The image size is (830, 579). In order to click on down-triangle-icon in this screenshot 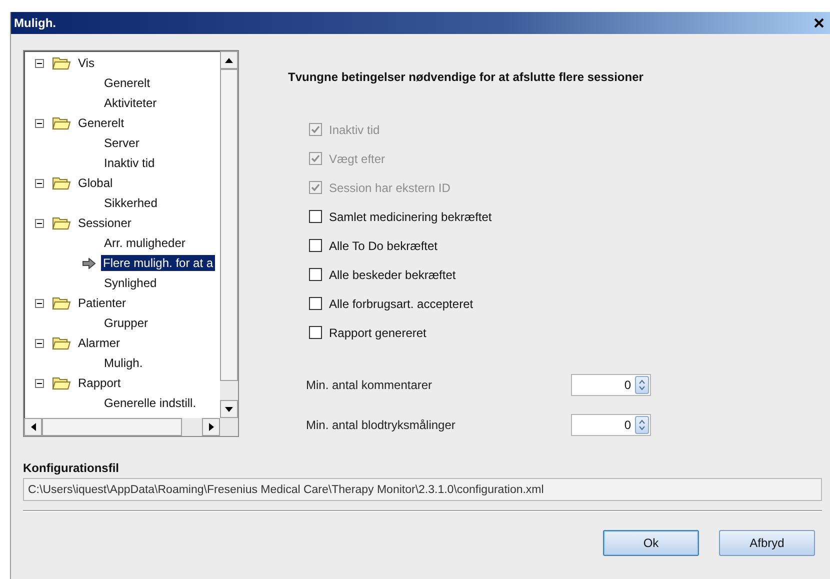, I will do `click(229, 409)`.